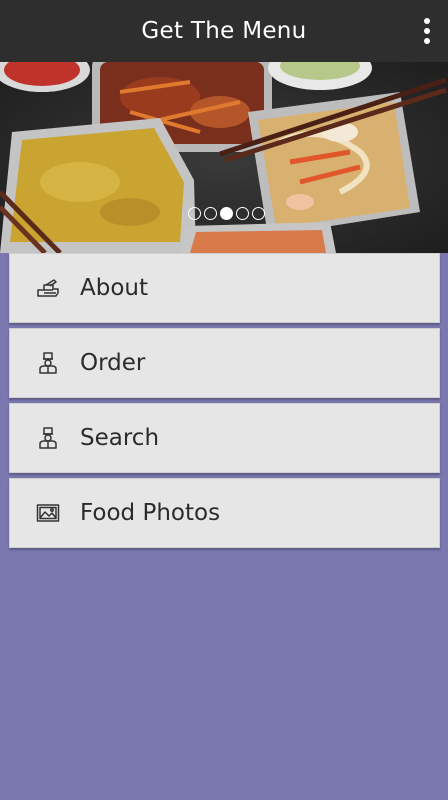 The image size is (448, 800). What do you see at coordinates (120, 438) in the screenshot?
I see `menu-item-label: Search` at bounding box center [120, 438].